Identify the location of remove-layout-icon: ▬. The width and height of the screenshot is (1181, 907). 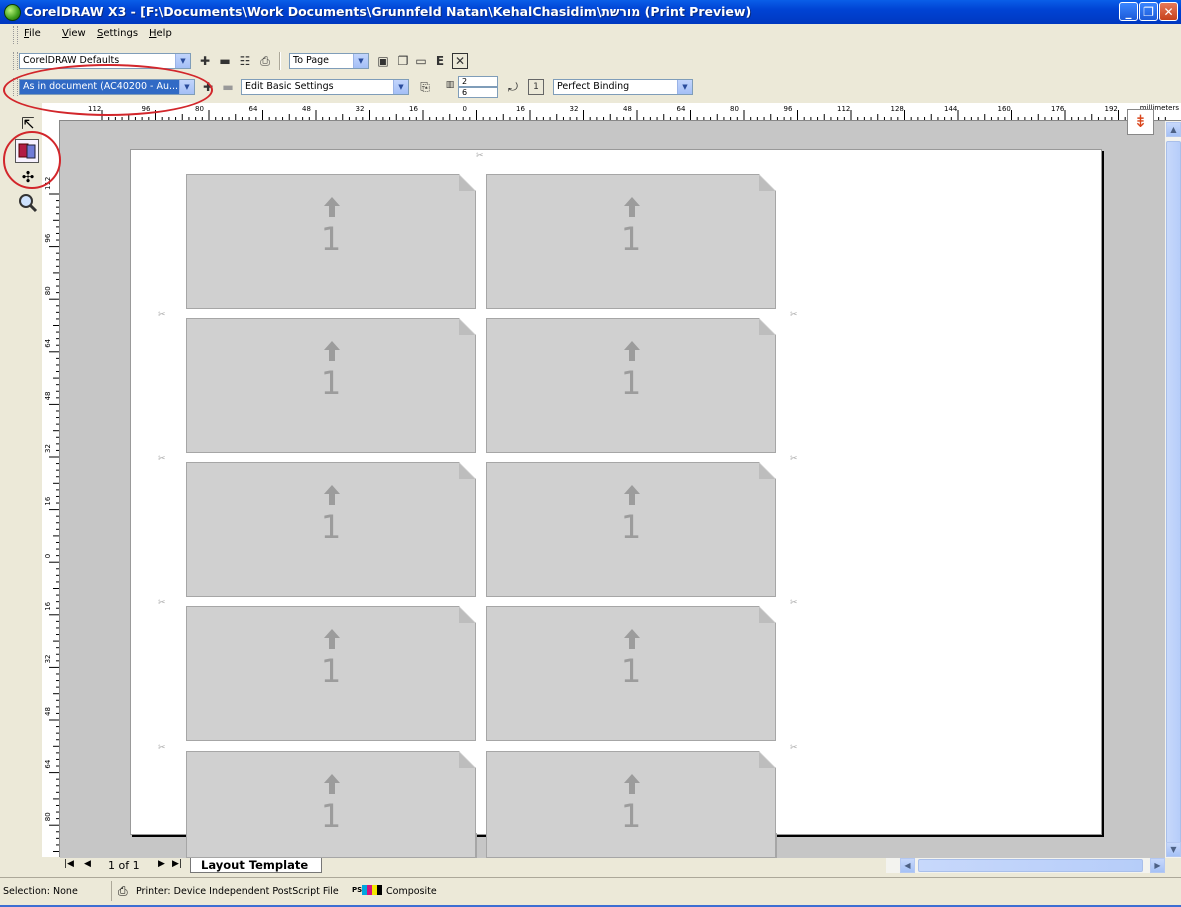
(228, 87).